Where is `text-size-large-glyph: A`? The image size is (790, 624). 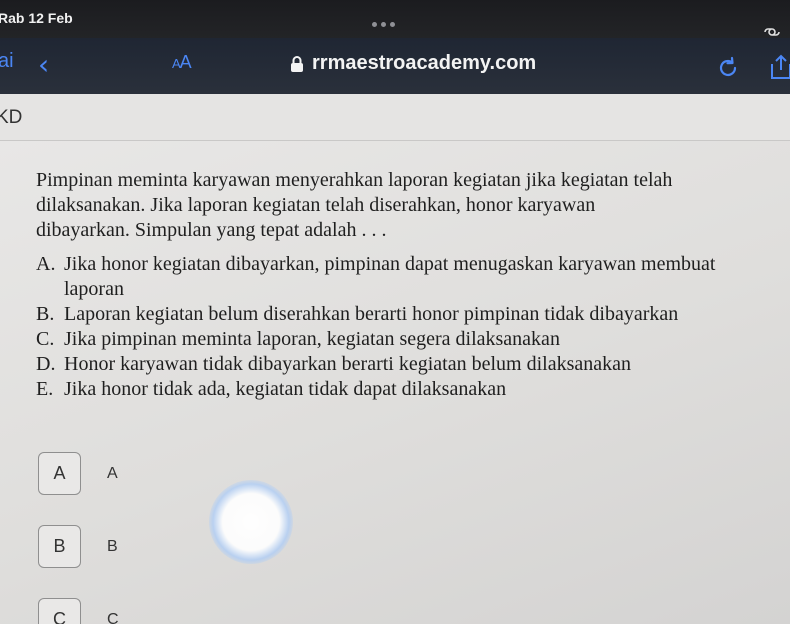 text-size-large-glyph: A is located at coordinates (185, 62).